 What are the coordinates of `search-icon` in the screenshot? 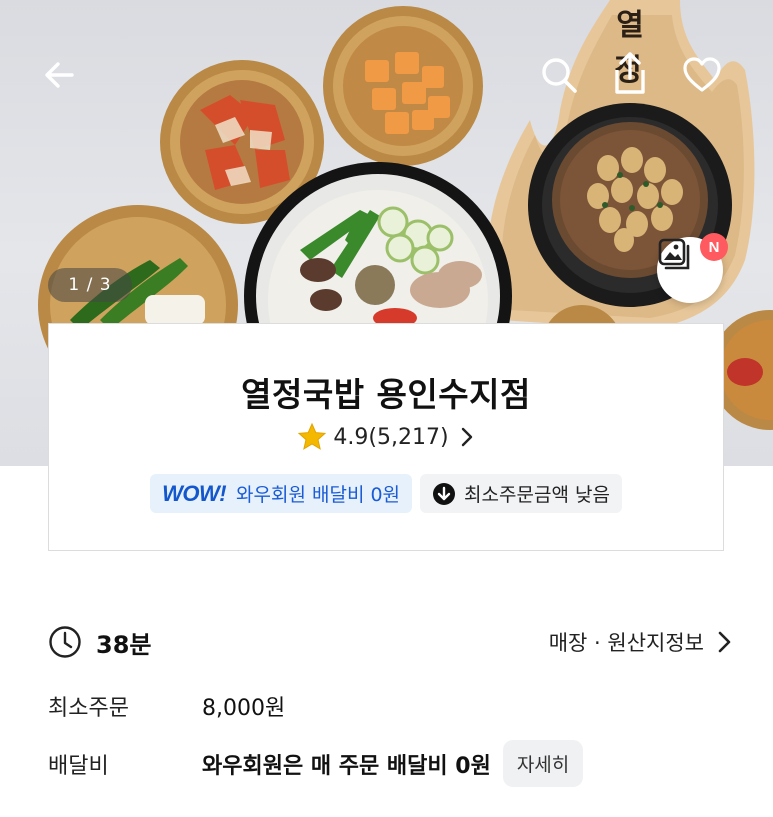 It's located at (559, 75).